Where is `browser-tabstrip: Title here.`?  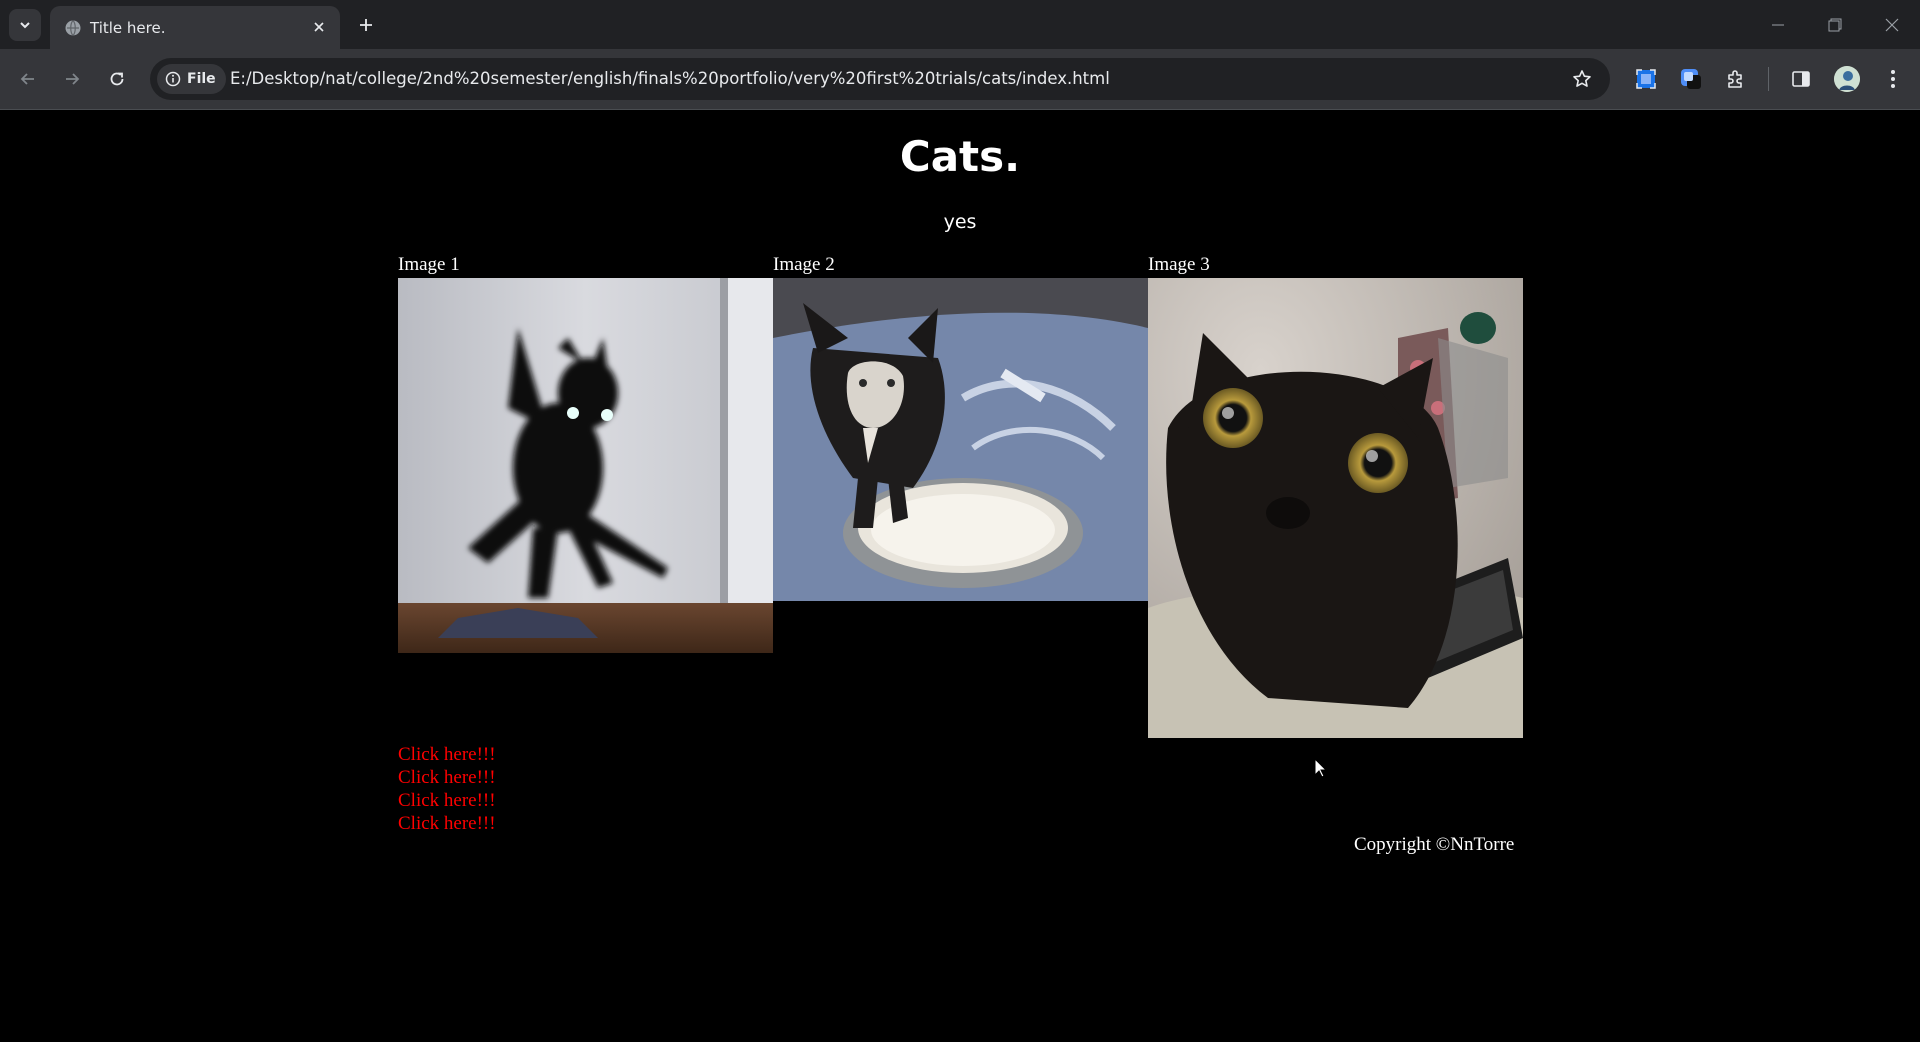
browser-tabstrip: Title here. is located at coordinates (960, 24).